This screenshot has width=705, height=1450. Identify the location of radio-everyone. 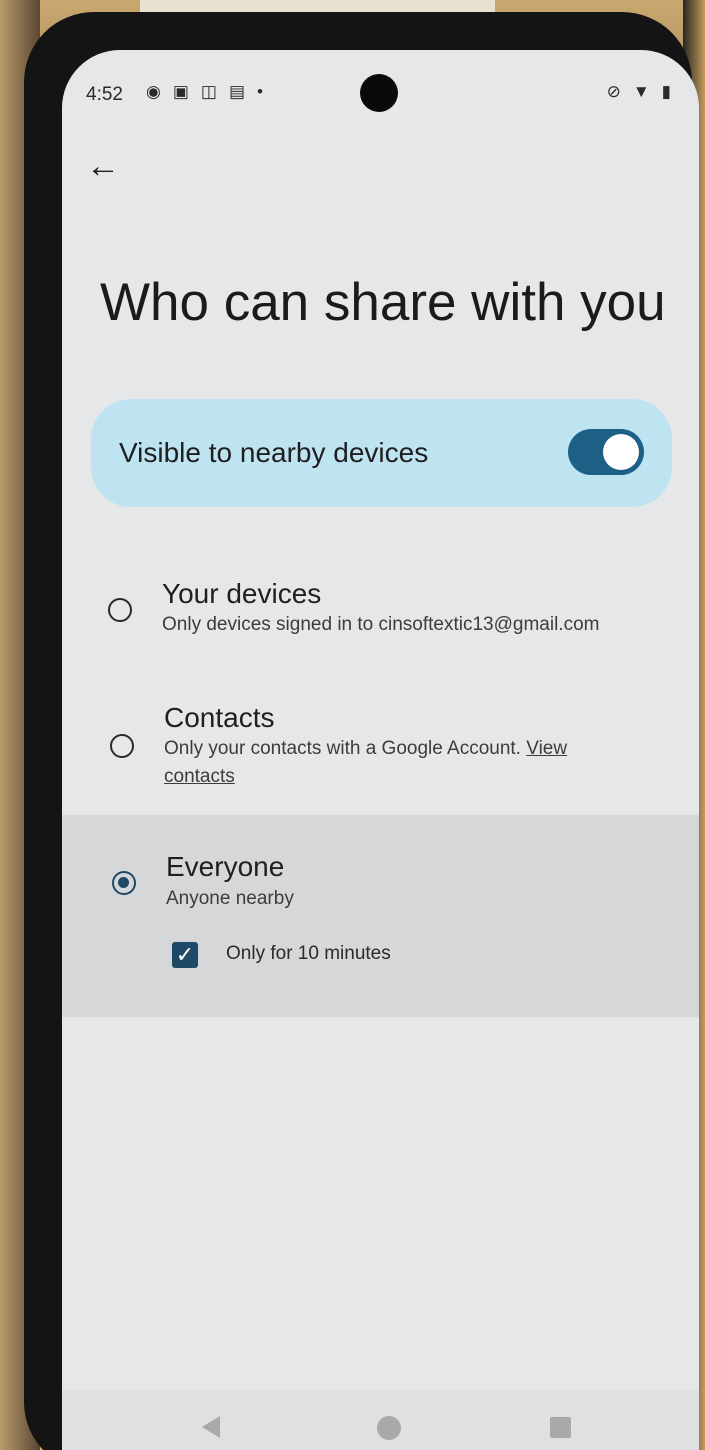
(124, 883).